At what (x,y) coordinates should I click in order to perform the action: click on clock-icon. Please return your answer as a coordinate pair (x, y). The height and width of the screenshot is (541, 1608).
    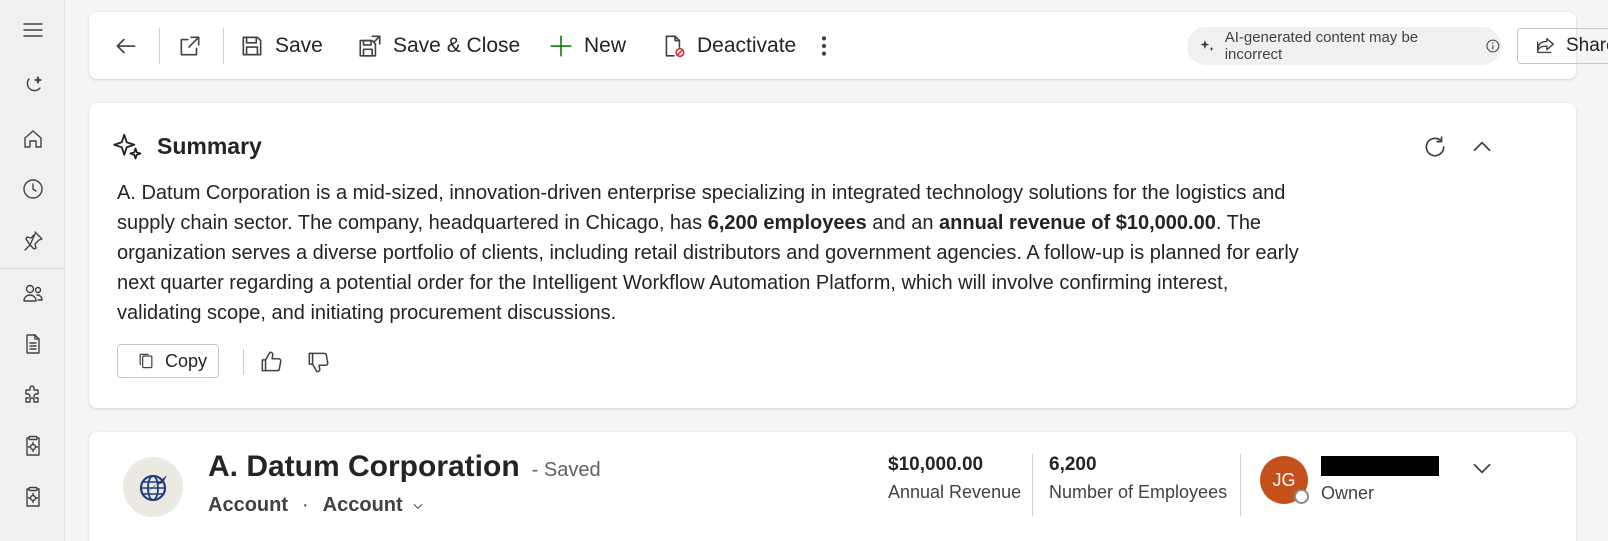
    Looking at the image, I should click on (33, 189).